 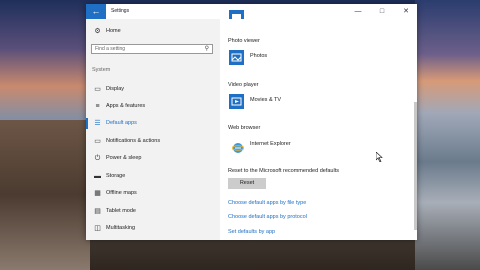 What do you see at coordinates (45, 195) in the screenshot?
I see `desktop-background-left` at bounding box center [45, 195].